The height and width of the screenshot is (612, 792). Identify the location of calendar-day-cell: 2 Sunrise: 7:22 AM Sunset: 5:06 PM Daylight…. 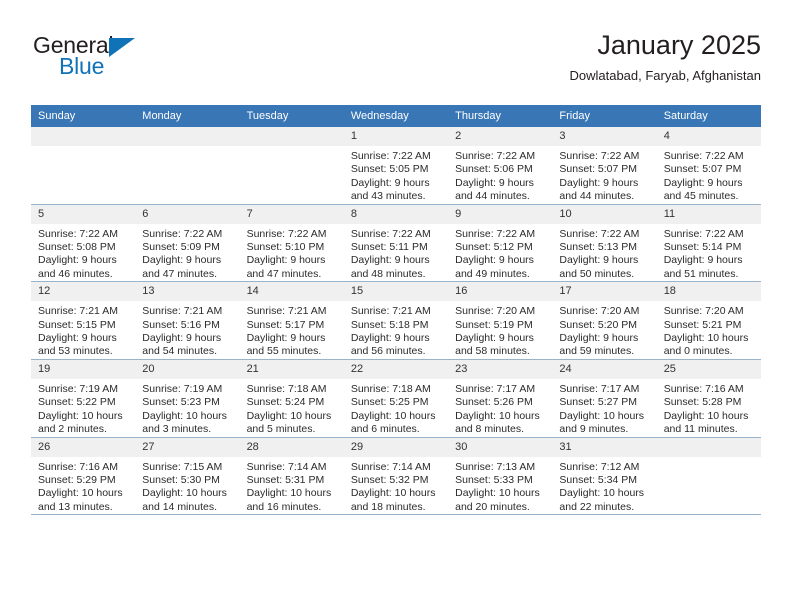
(500, 166).